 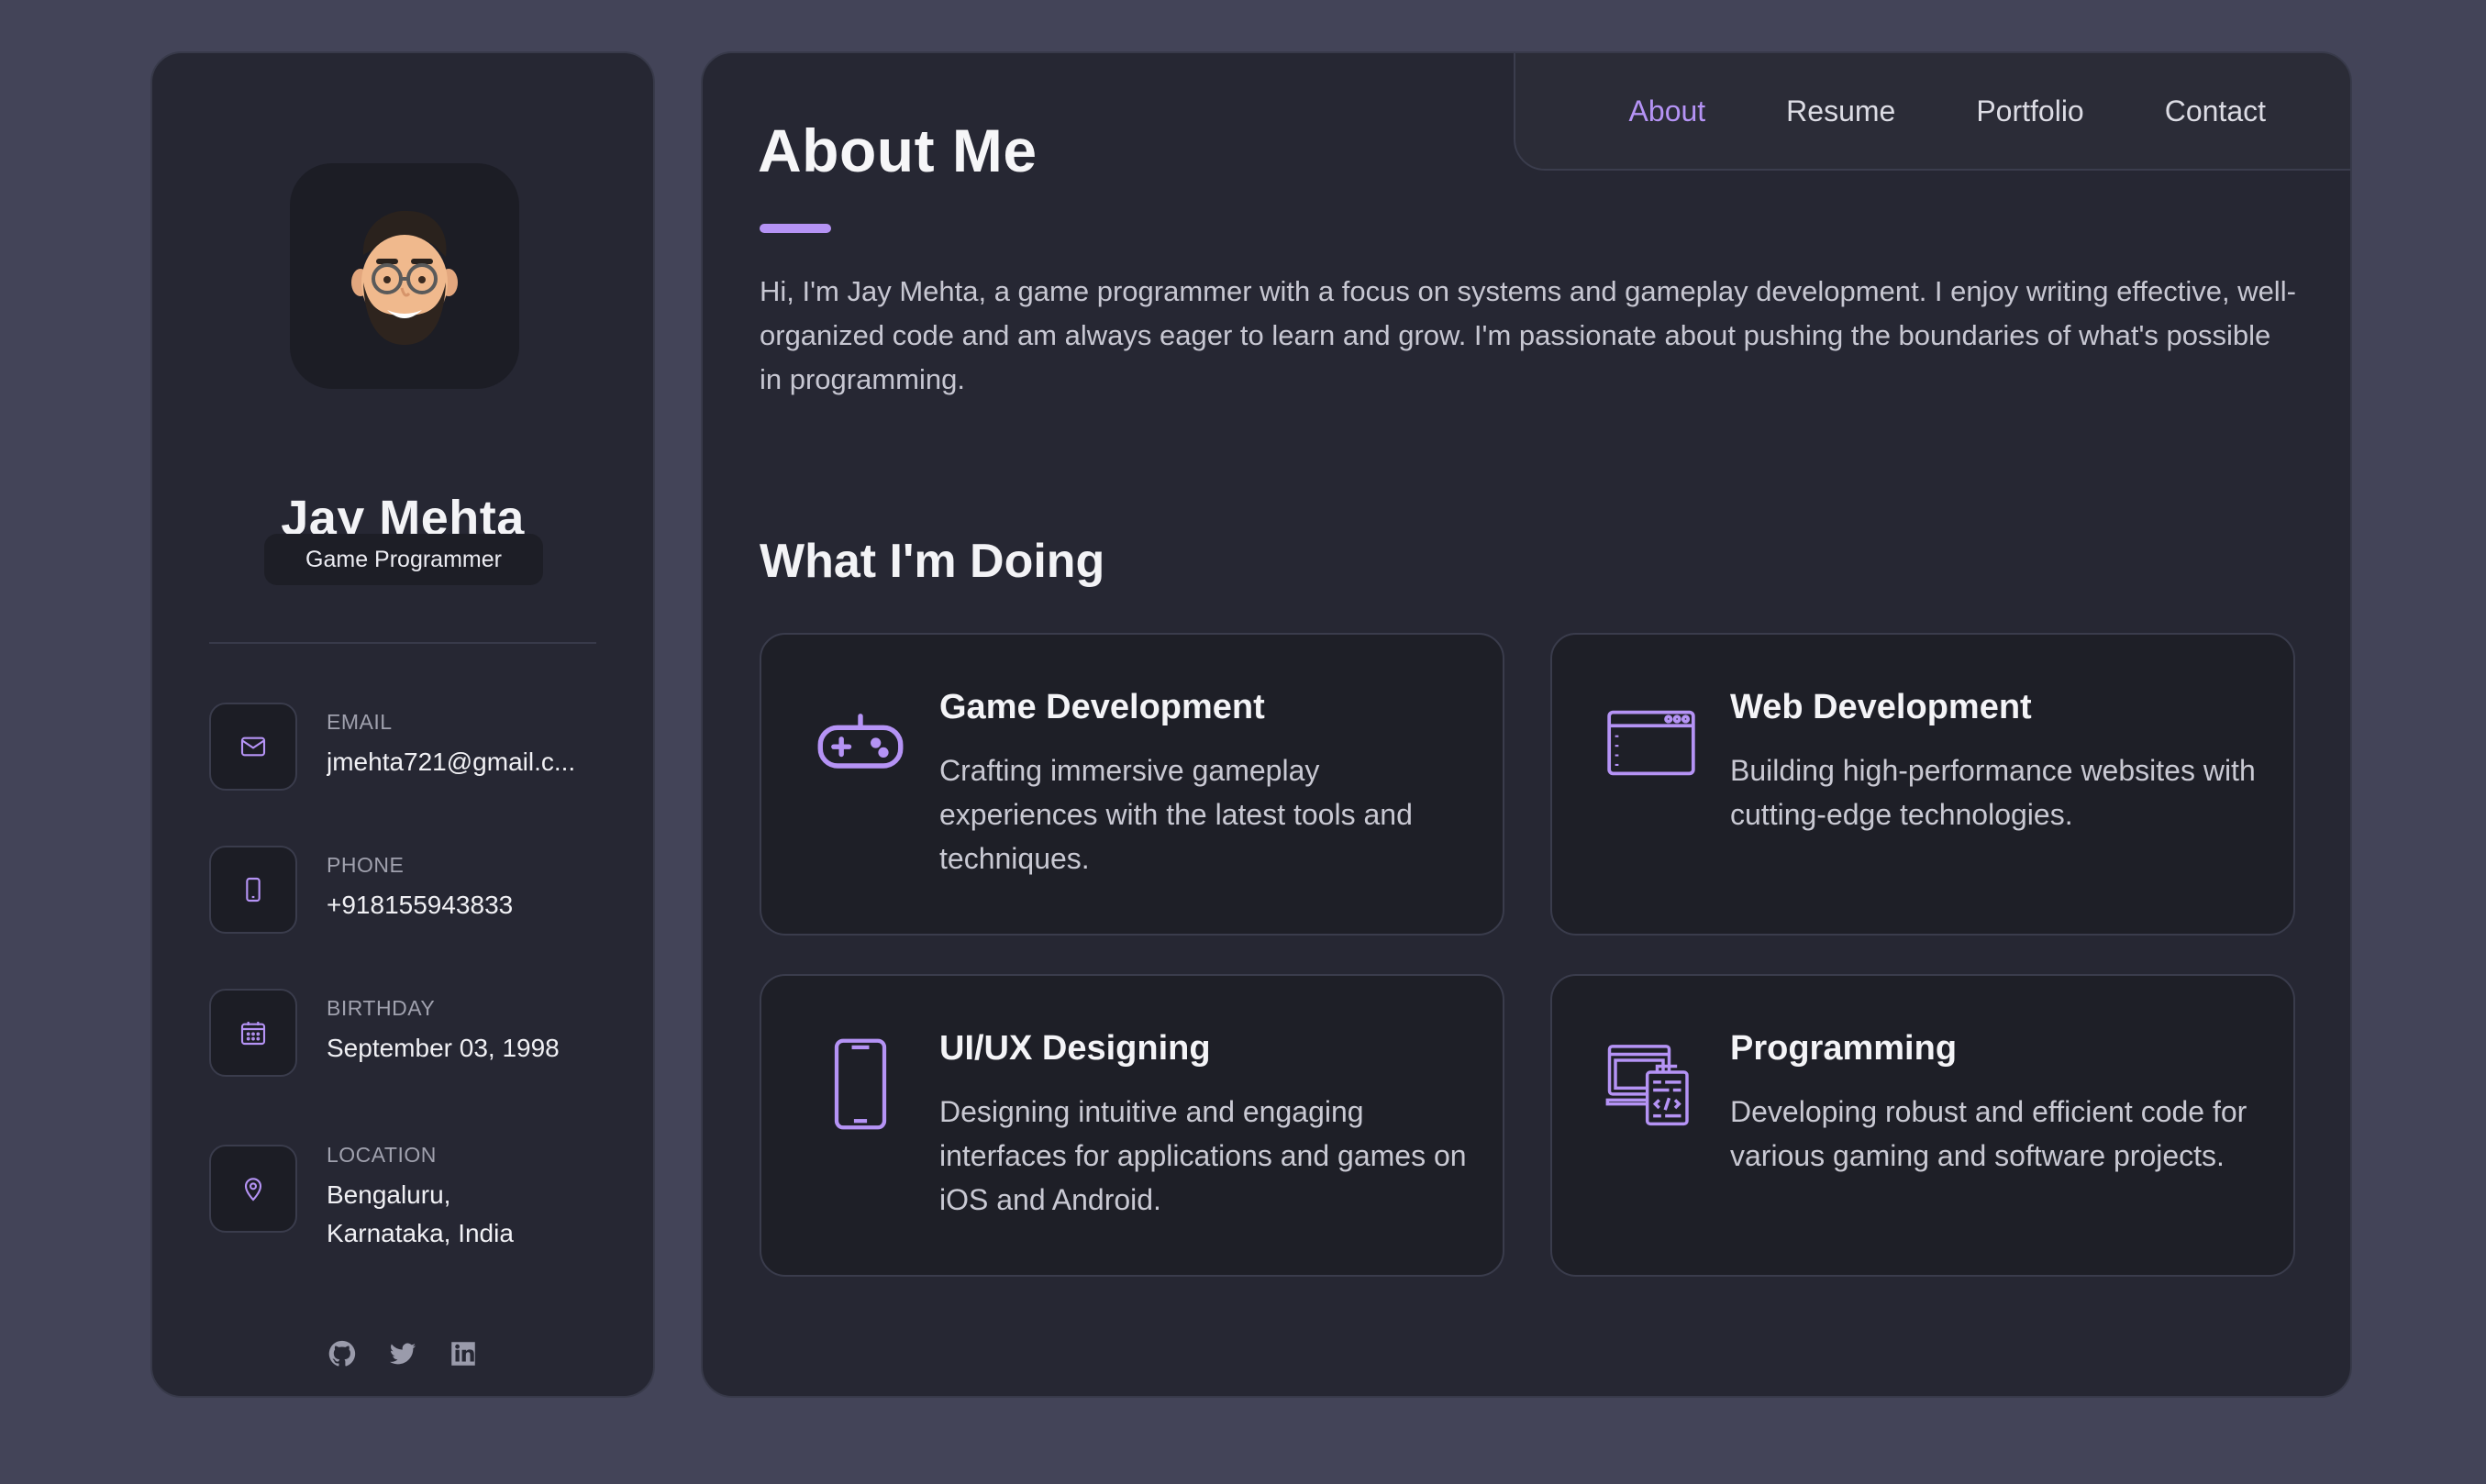 What do you see at coordinates (1881, 707) in the screenshot?
I see `service-title: Web Development` at bounding box center [1881, 707].